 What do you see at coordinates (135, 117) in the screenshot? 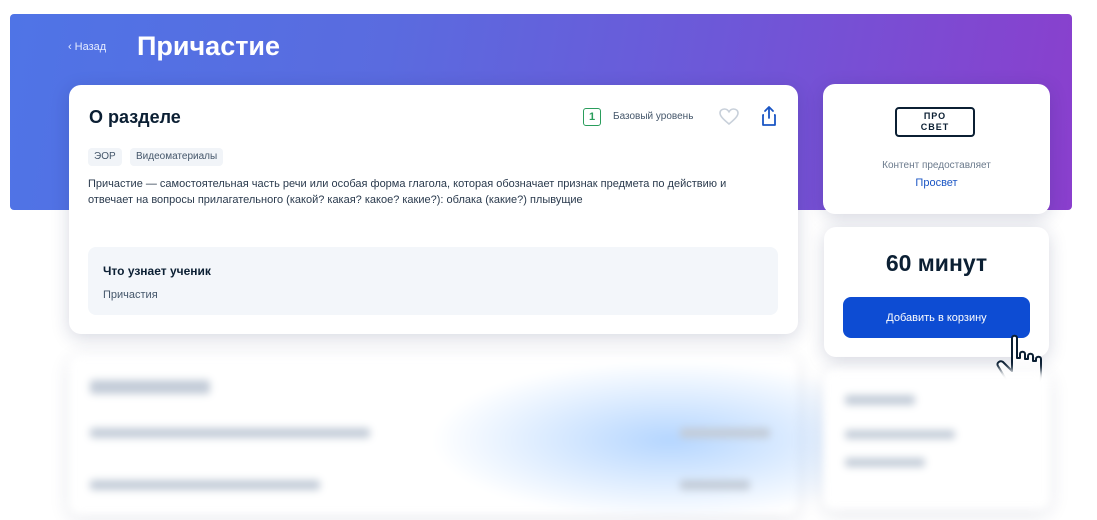
I see `about-title: О разделе` at bounding box center [135, 117].